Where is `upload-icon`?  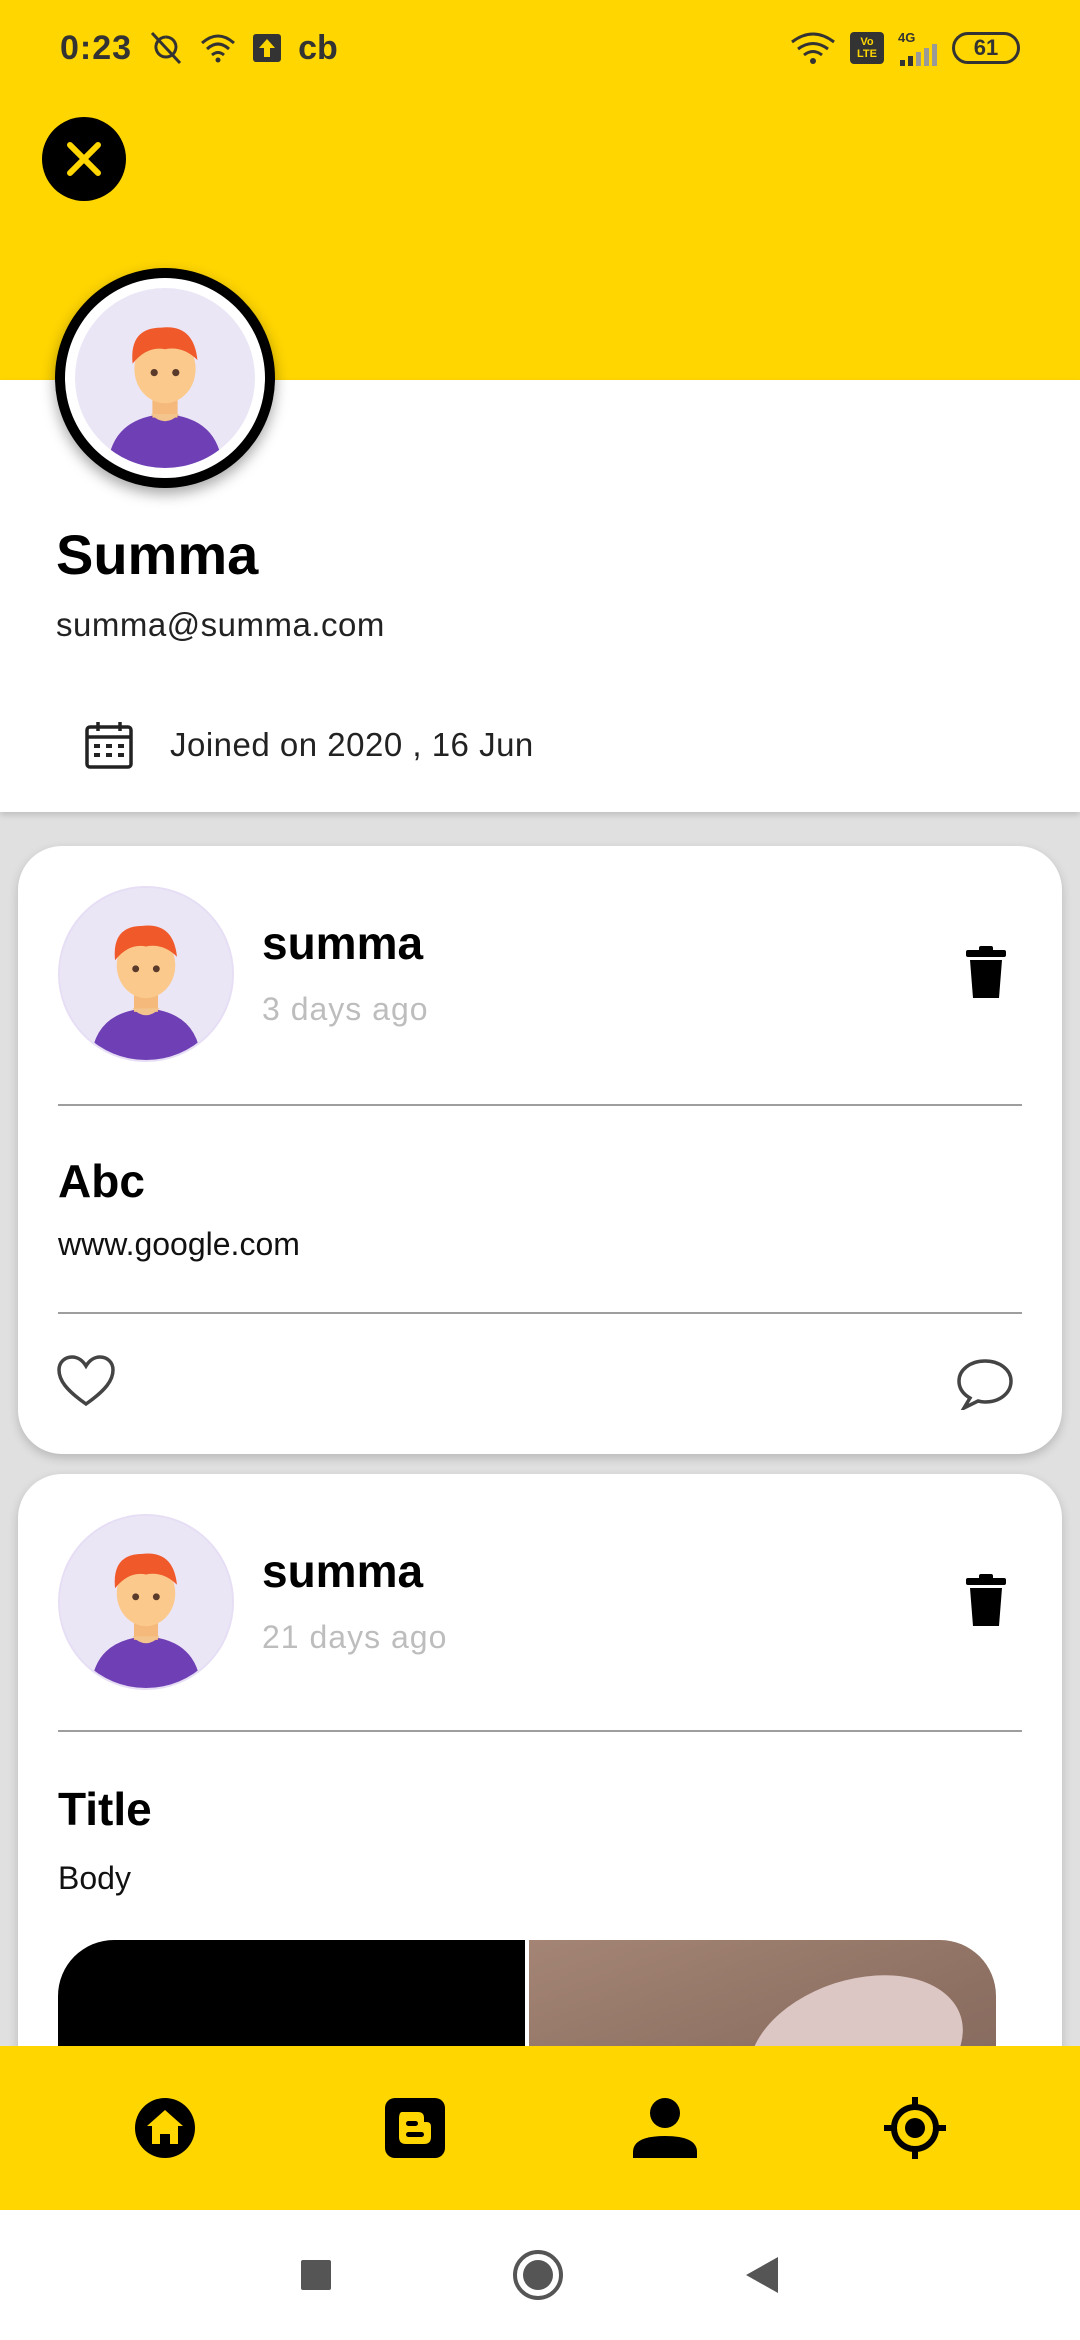 upload-icon is located at coordinates (267, 48).